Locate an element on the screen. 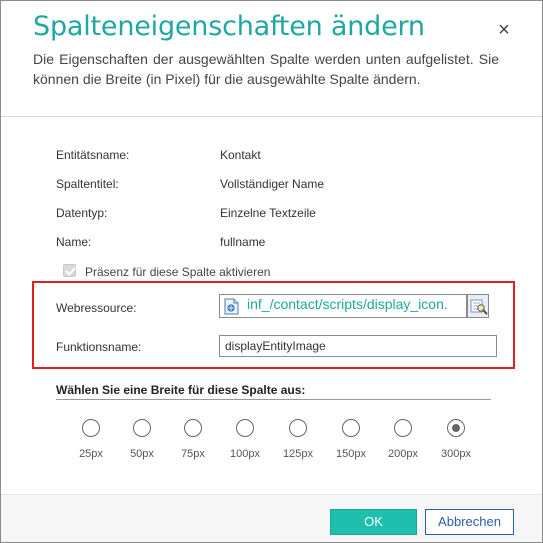  webresource-label: Webressource: is located at coordinates (96, 308).